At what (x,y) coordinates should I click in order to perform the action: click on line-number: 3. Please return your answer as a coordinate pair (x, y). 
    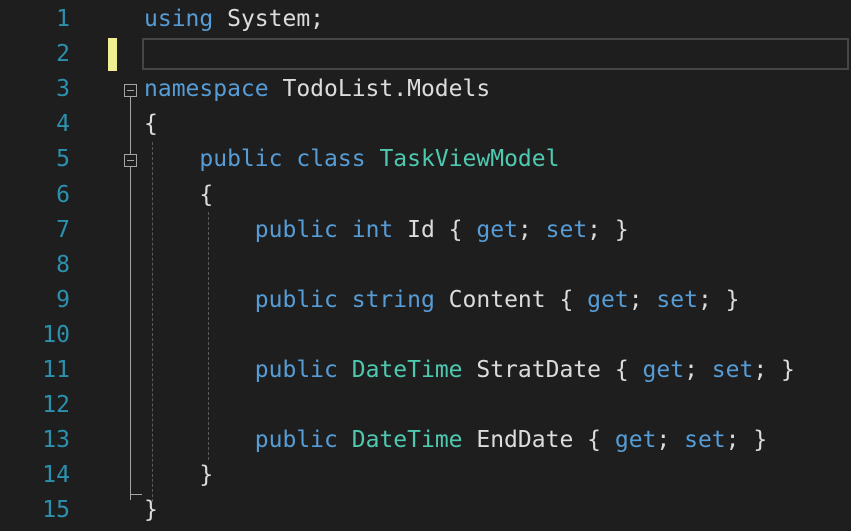
    Looking at the image, I should click on (63, 89).